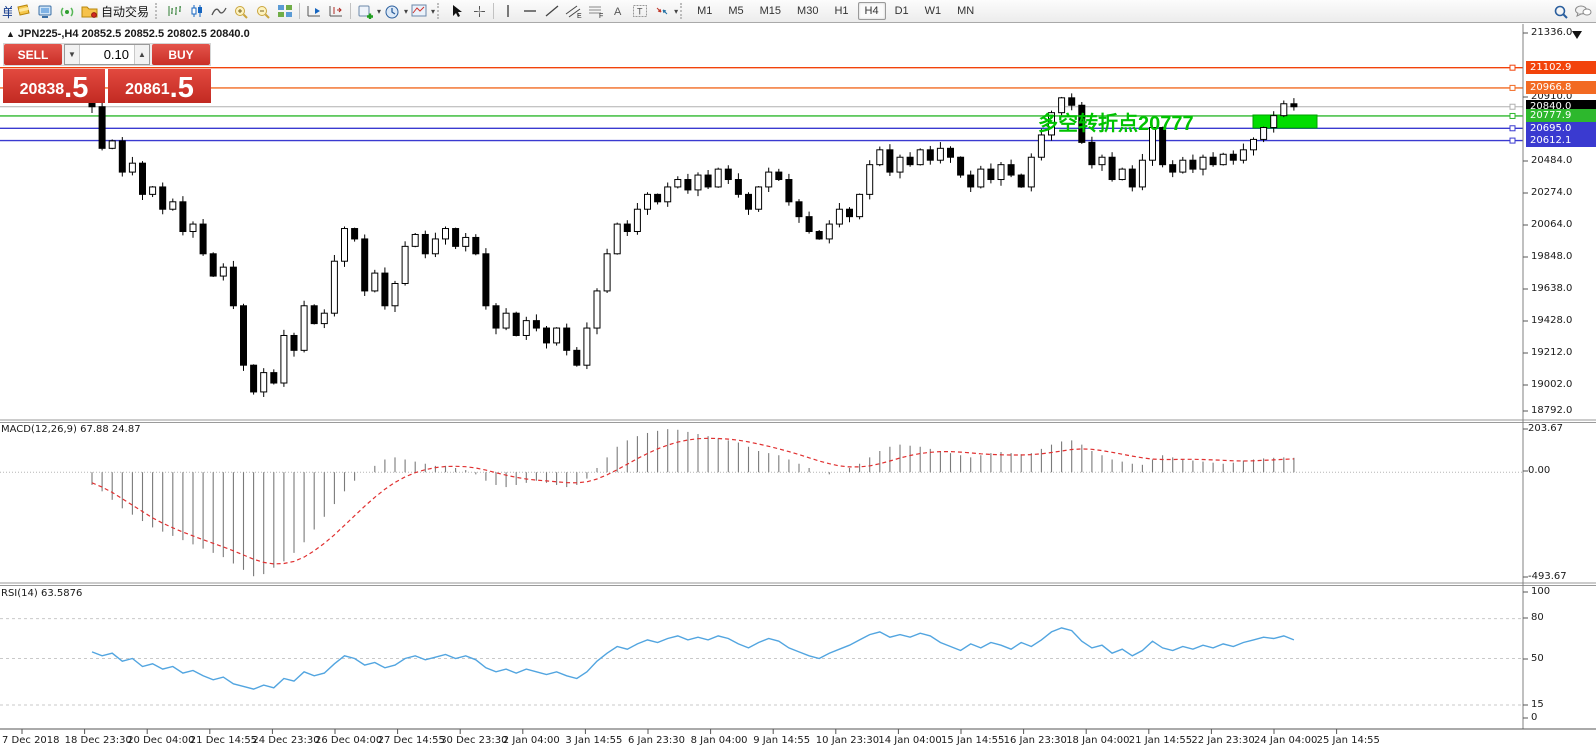 The width and height of the screenshot is (1596, 756). What do you see at coordinates (76, 88) in the screenshot?
I see `sell-price-pips: .5` at bounding box center [76, 88].